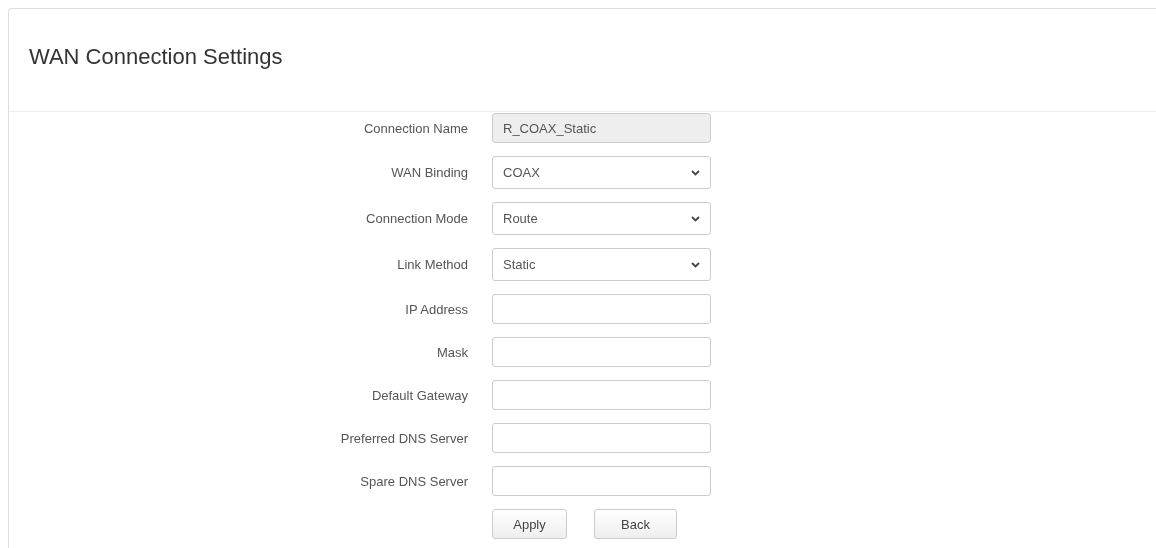  Describe the element at coordinates (436, 309) in the screenshot. I see `field-label: IP Address` at that location.